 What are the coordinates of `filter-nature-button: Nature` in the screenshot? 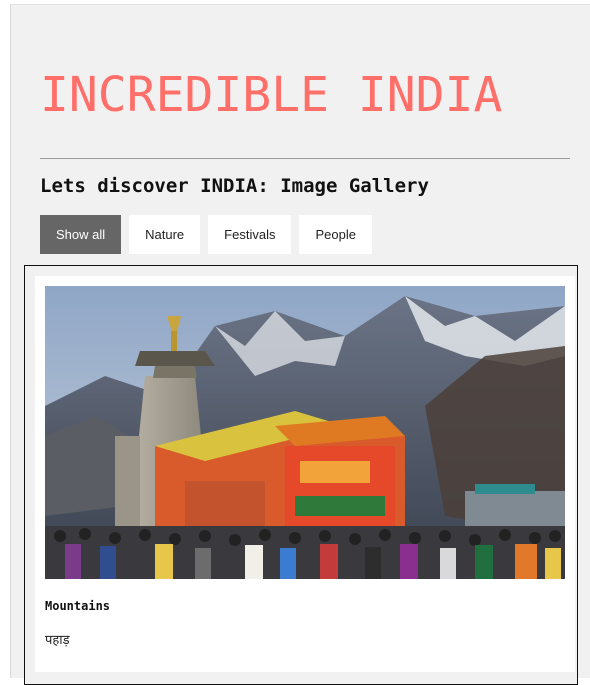 It's located at (165, 234).